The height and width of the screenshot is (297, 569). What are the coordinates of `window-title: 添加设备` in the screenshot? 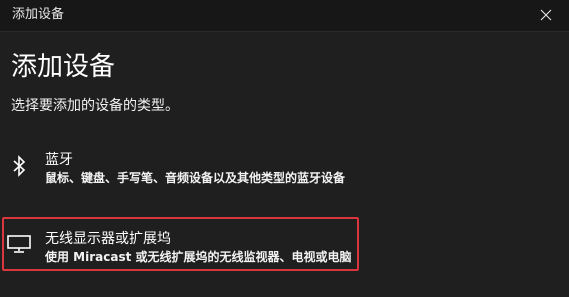 It's located at (38, 14).